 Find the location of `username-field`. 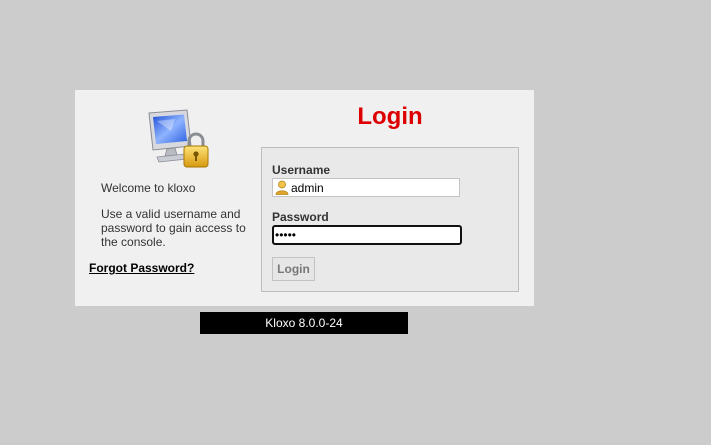

username-field is located at coordinates (366, 187).